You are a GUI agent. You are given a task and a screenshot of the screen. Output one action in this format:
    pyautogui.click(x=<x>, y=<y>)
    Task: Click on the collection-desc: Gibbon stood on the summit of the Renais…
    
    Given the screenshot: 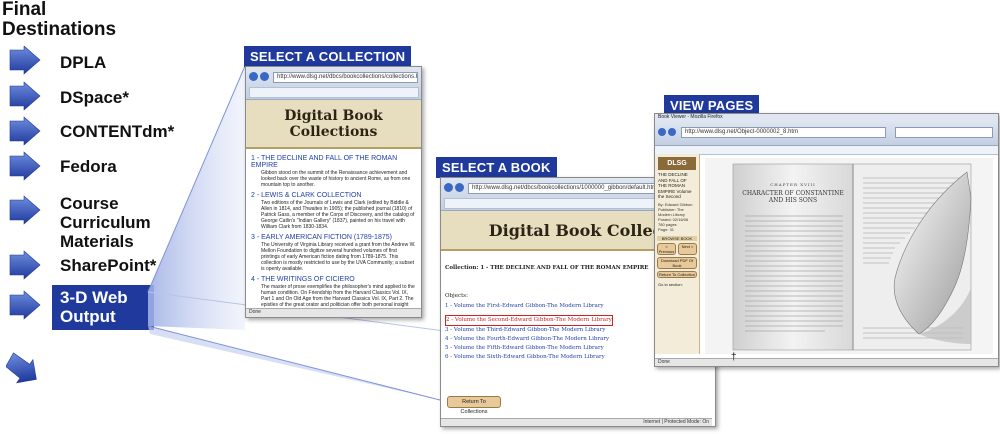 What is the action you would take?
    pyautogui.click(x=336, y=179)
    